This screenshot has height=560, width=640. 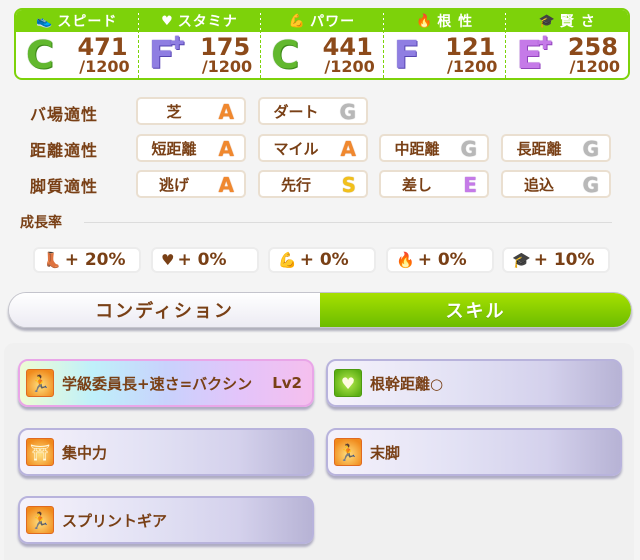 I want to click on aptitude-label: 脚質適性, so click(x=64, y=186).